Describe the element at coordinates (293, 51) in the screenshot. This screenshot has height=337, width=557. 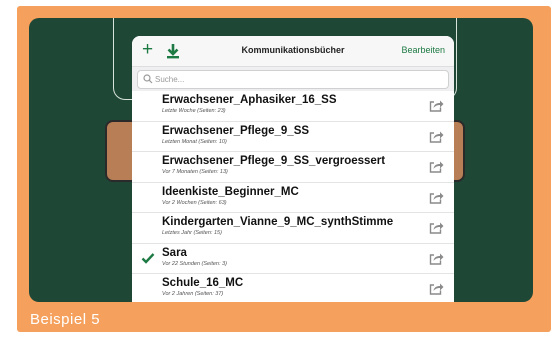
I see `popover-toolbar: + Kommunikationsbücher Bearbeiten` at that location.